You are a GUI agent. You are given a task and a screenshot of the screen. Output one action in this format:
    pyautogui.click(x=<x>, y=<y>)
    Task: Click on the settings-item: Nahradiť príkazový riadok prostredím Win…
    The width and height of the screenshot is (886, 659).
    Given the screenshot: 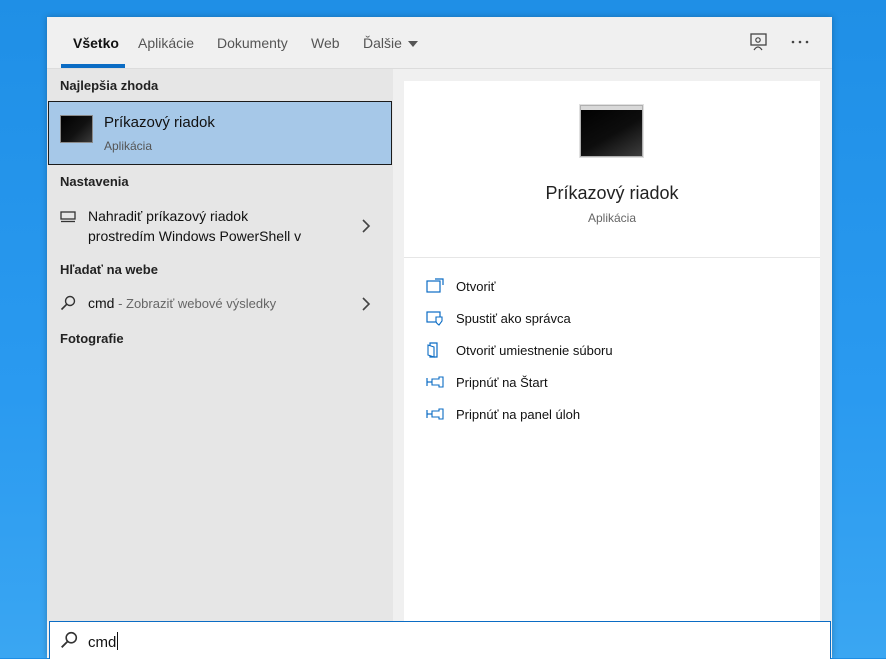 What is the action you would take?
    pyautogui.click(x=220, y=226)
    